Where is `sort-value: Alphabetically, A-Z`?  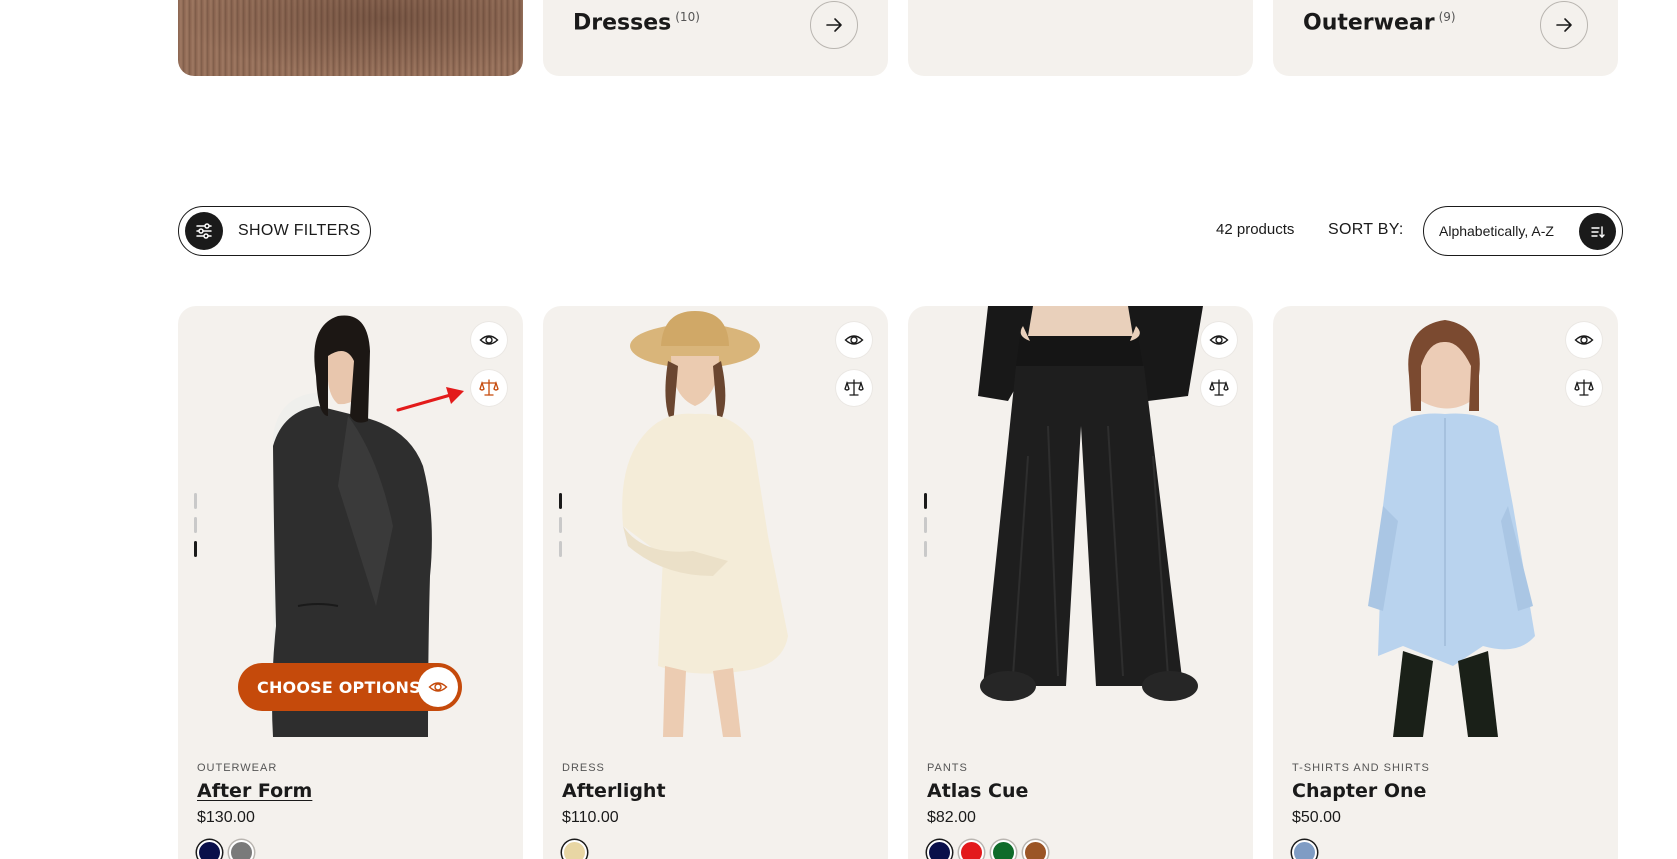
sort-value: Alphabetically, A-Z is located at coordinates (1496, 231).